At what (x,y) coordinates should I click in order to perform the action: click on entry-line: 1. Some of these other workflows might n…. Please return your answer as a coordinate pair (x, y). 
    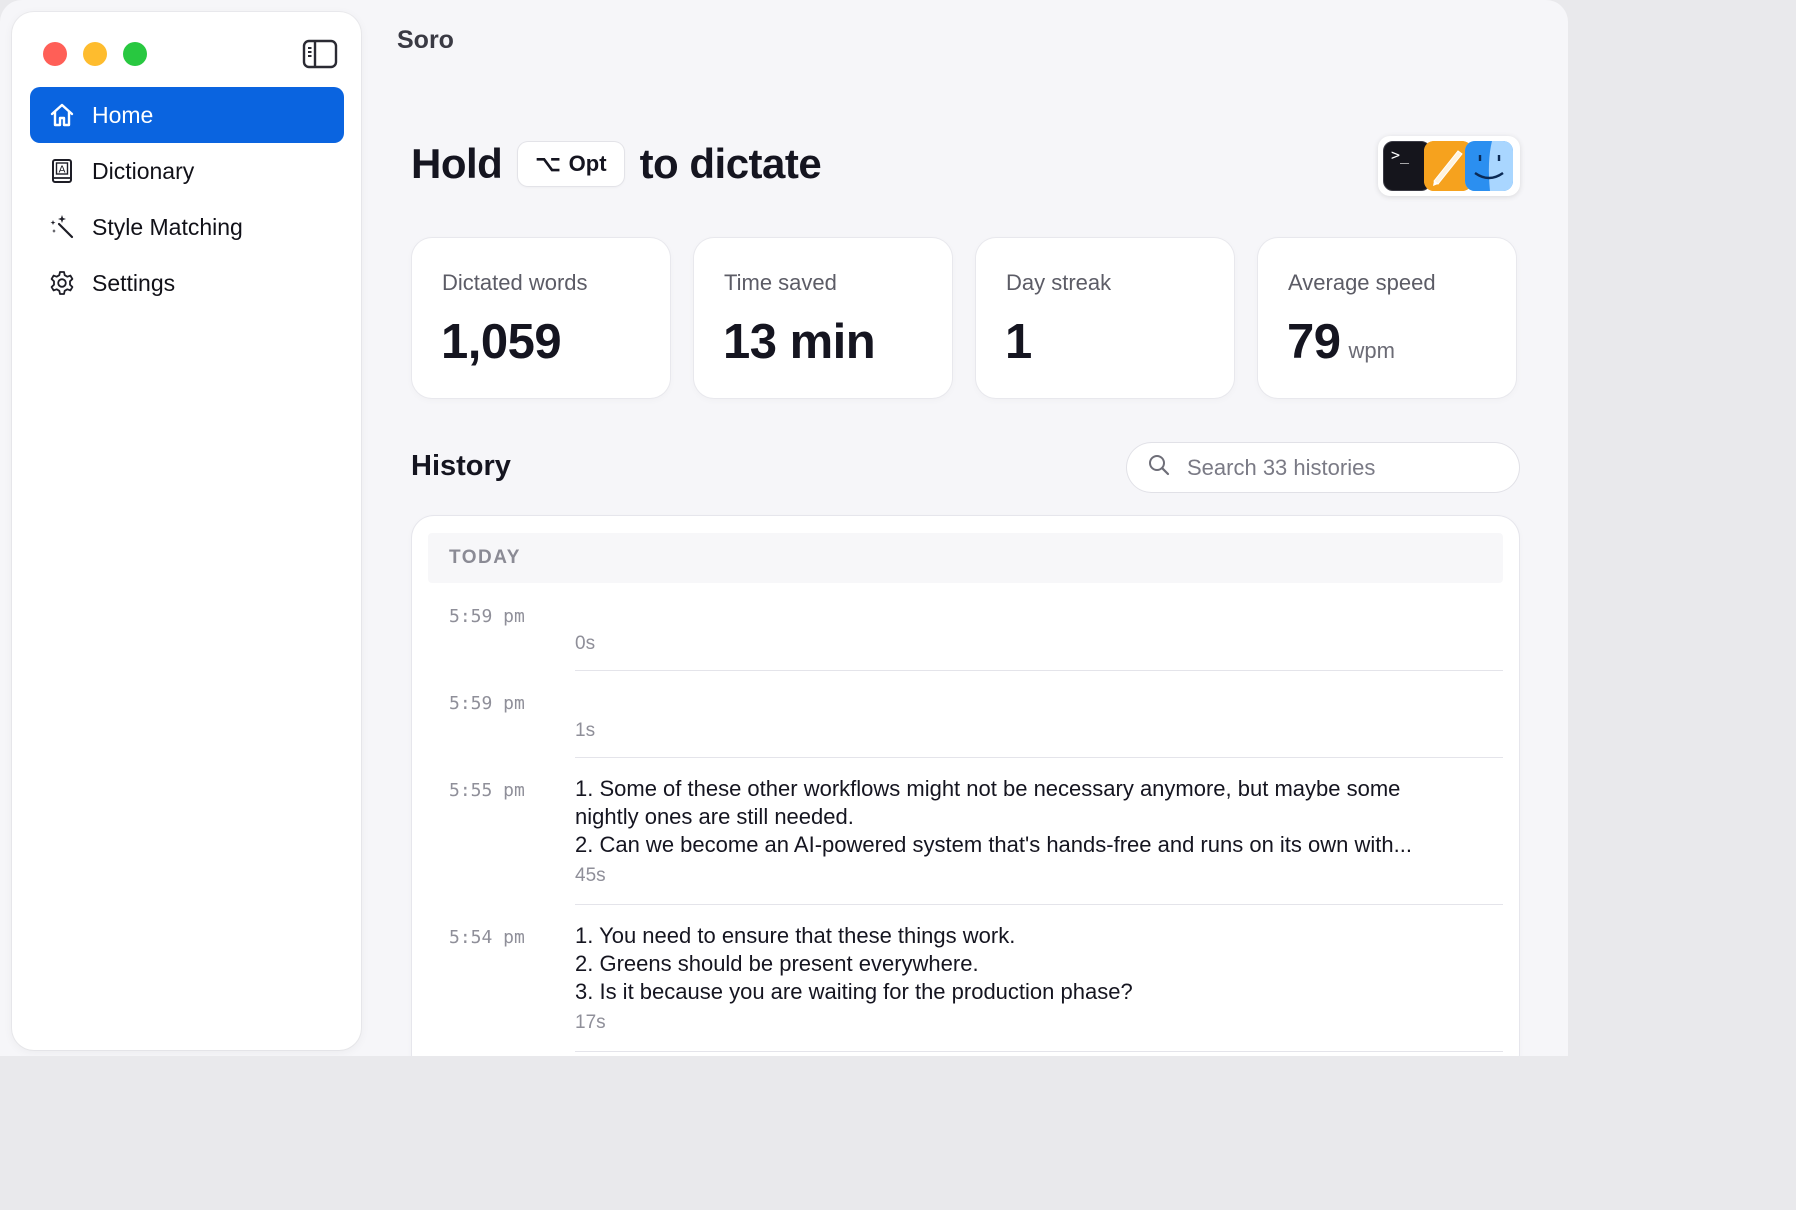
    Looking at the image, I should click on (988, 788).